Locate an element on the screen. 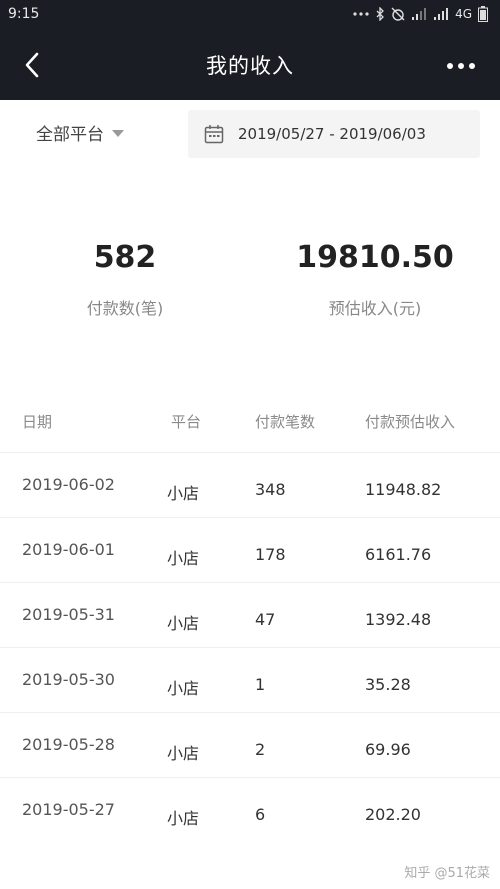 The height and width of the screenshot is (889, 500). row-estimated-income: 11948.82 is located at coordinates (403, 489).